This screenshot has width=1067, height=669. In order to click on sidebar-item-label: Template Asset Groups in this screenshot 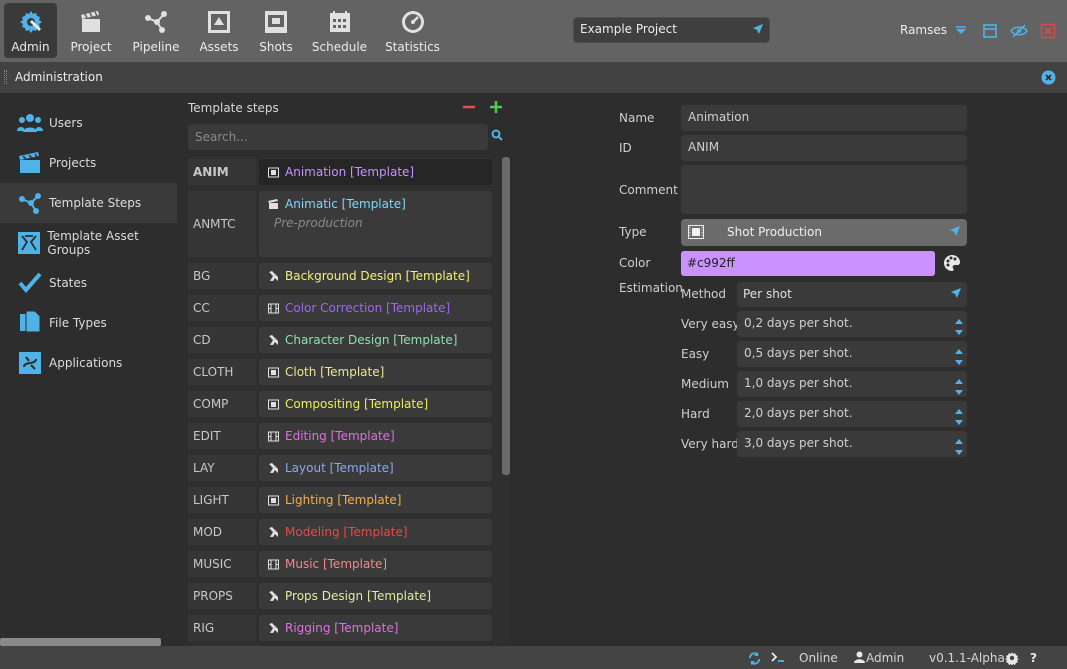, I will do `click(93, 243)`.